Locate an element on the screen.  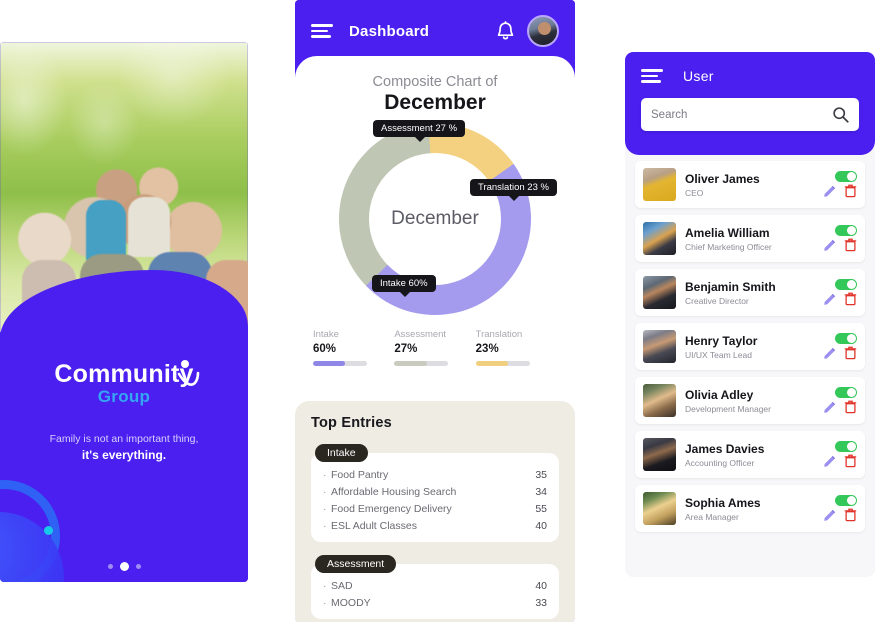
list-item: · SAD 40 is located at coordinates (435, 585).